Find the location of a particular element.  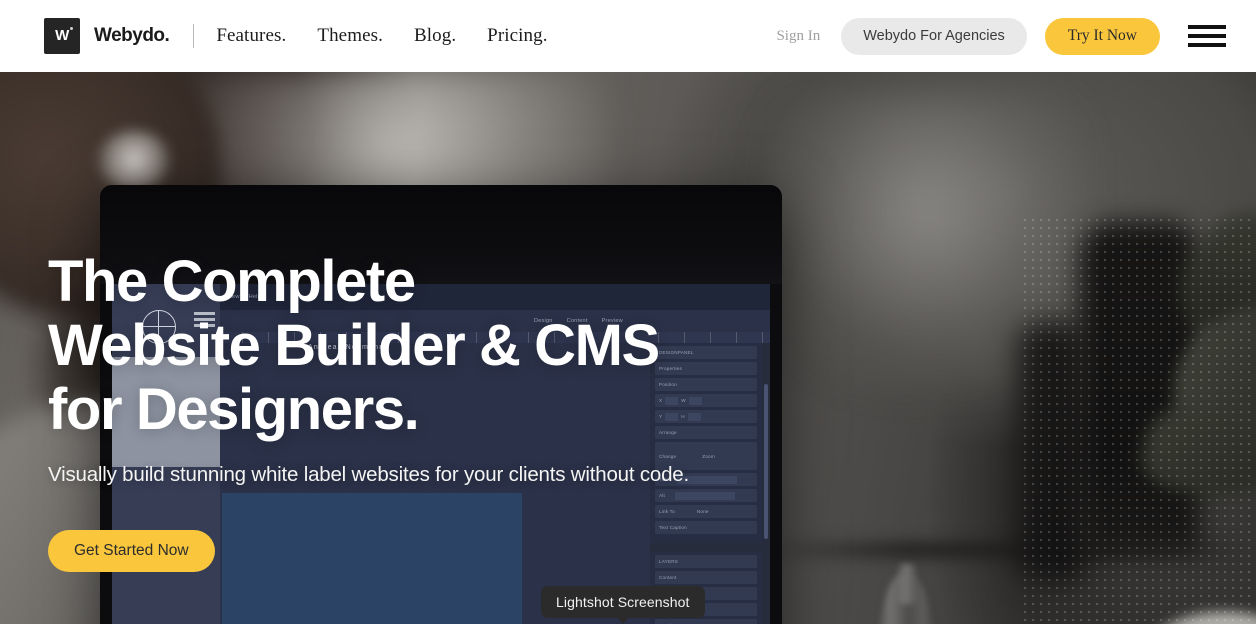

webydo-logo-mark: W is located at coordinates (62, 36).